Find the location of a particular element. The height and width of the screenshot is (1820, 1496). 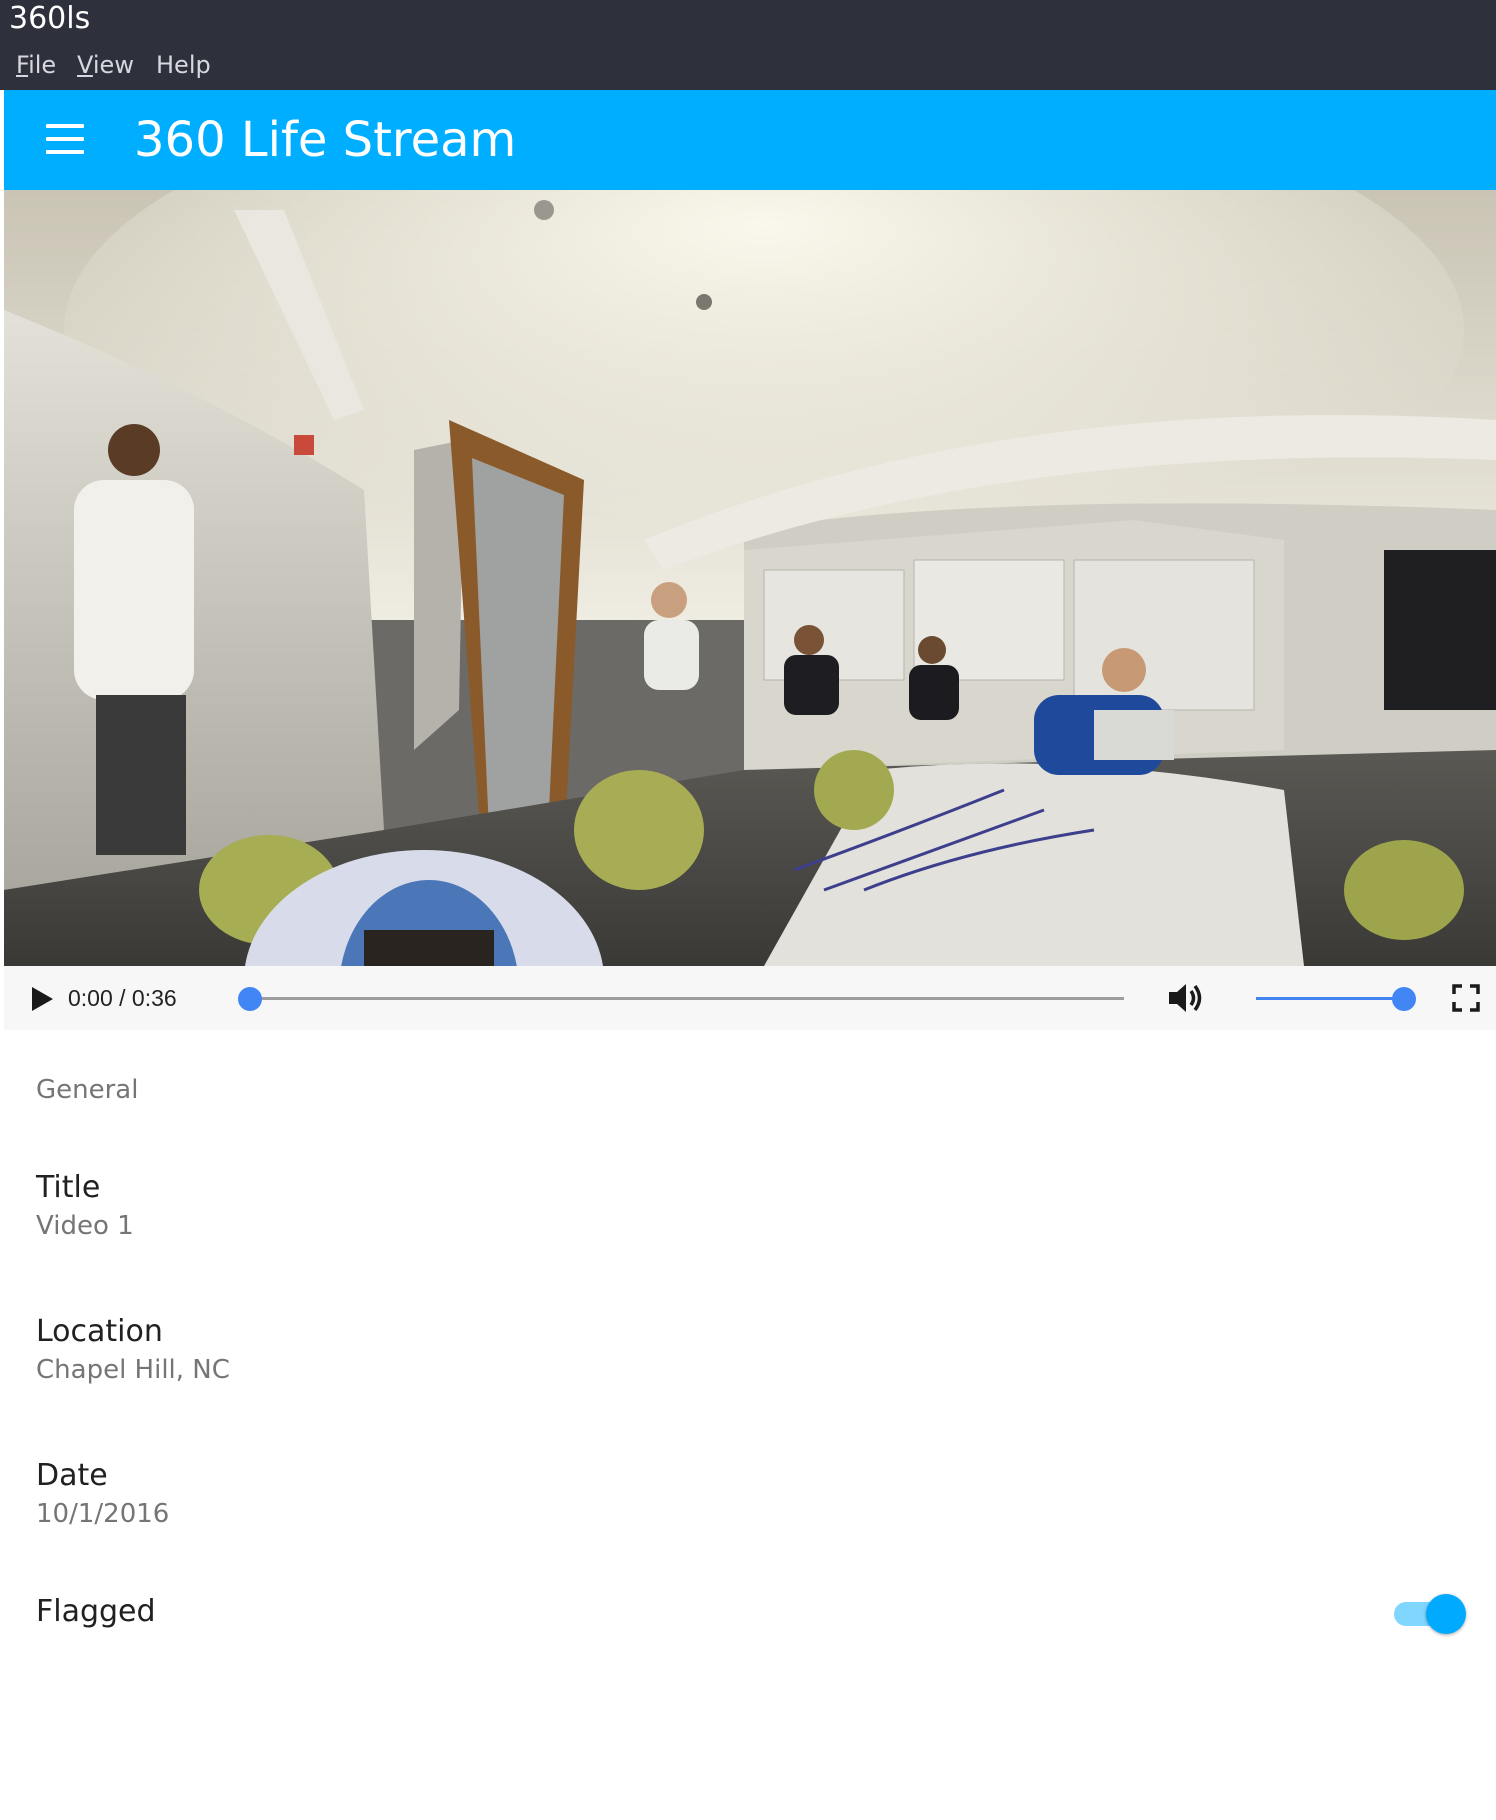

menu-file-label: ile is located at coordinates (42, 65).